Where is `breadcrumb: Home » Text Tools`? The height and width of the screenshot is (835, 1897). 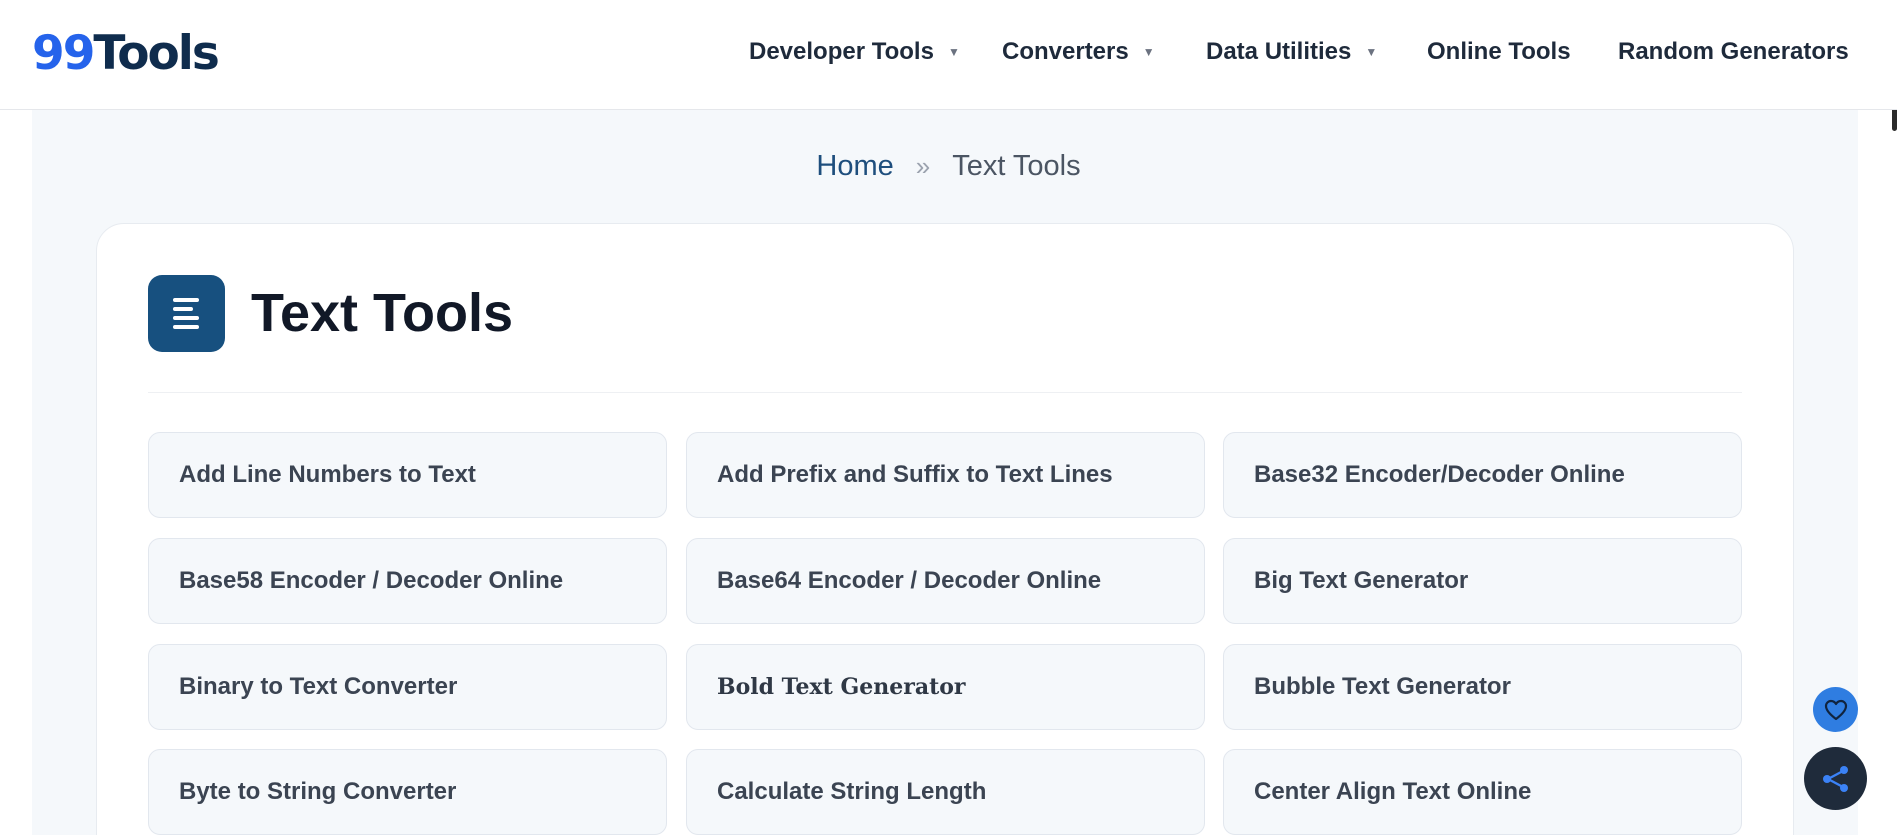
breadcrumb: Home » Text Tools is located at coordinates (948, 166).